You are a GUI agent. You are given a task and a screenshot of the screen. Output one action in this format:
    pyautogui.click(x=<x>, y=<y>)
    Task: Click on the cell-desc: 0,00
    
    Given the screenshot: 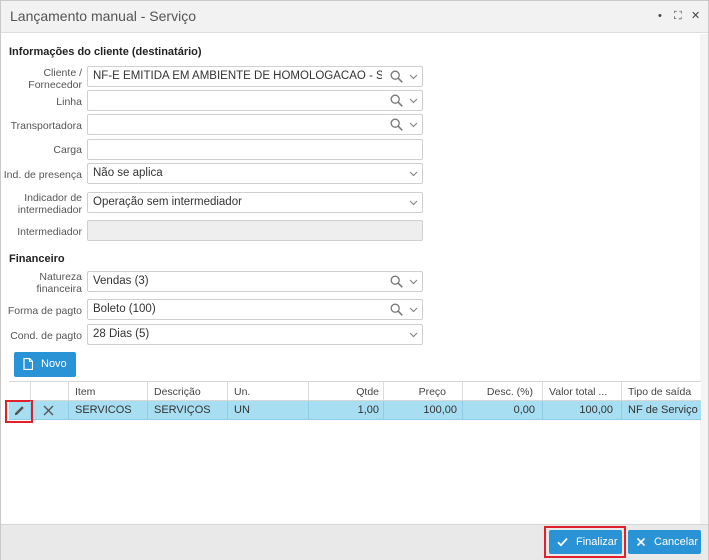 What is the action you would take?
    pyautogui.click(x=524, y=410)
    